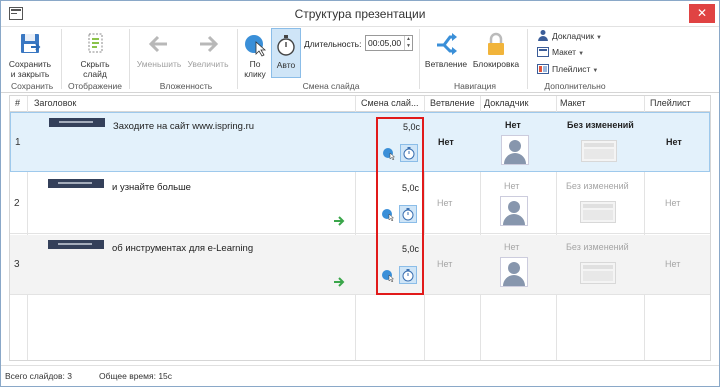 The image size is (720, 387). I want to click on stopwatch-icon, so click(286, 45).